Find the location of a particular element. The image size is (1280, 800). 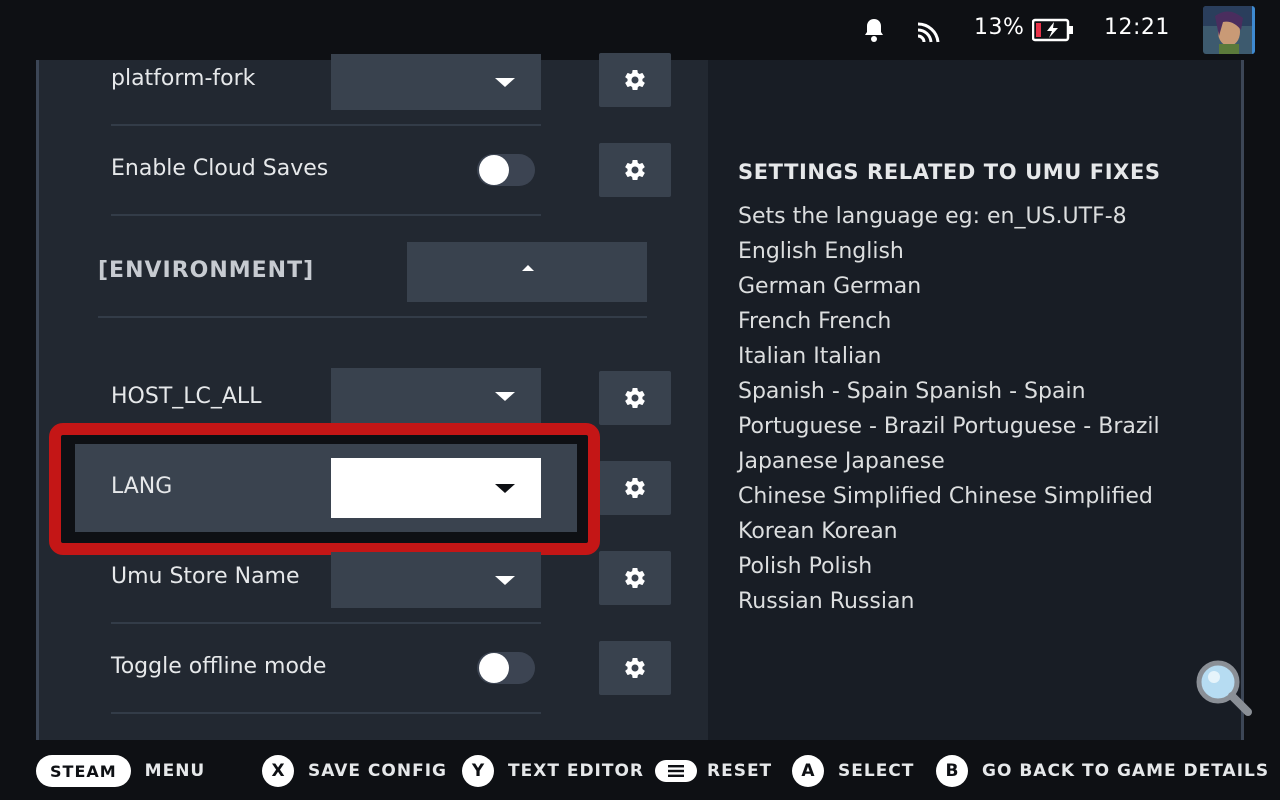

enable-cloud-saves-settings-button is located at coordinates (635, 170).